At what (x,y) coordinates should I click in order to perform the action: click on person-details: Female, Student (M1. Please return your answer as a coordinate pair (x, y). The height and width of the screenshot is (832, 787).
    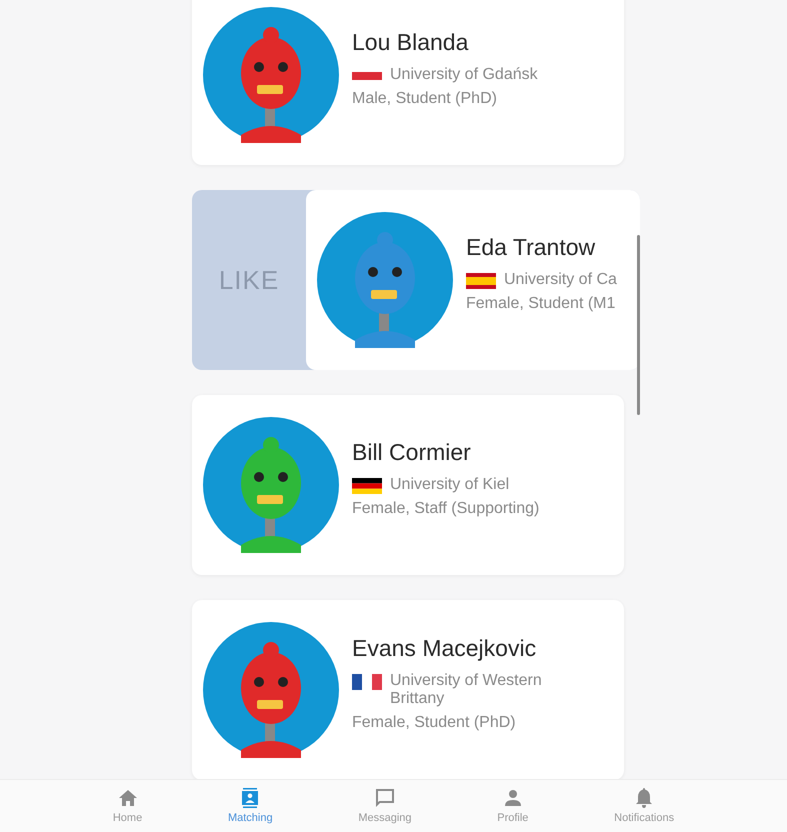
    Looking at the image, I should click on (541, 303).